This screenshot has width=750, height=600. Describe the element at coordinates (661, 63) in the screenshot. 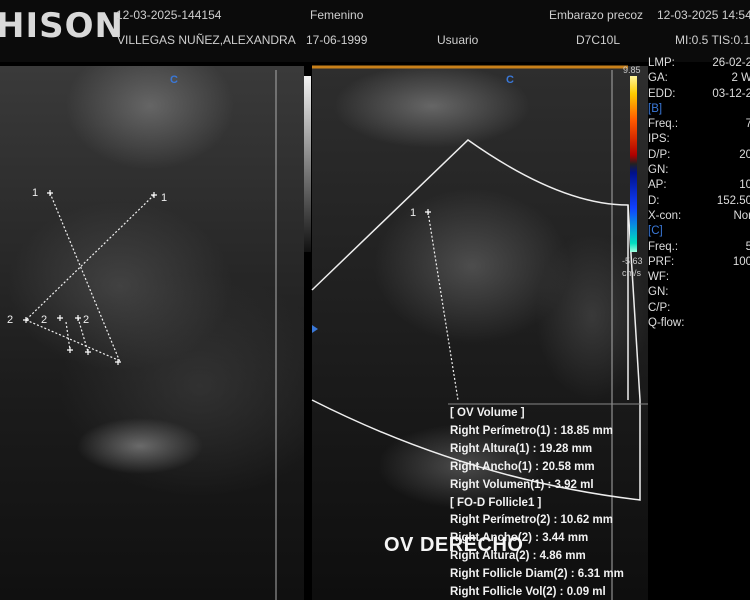

I see `parameter-label: LMP:` at that location.